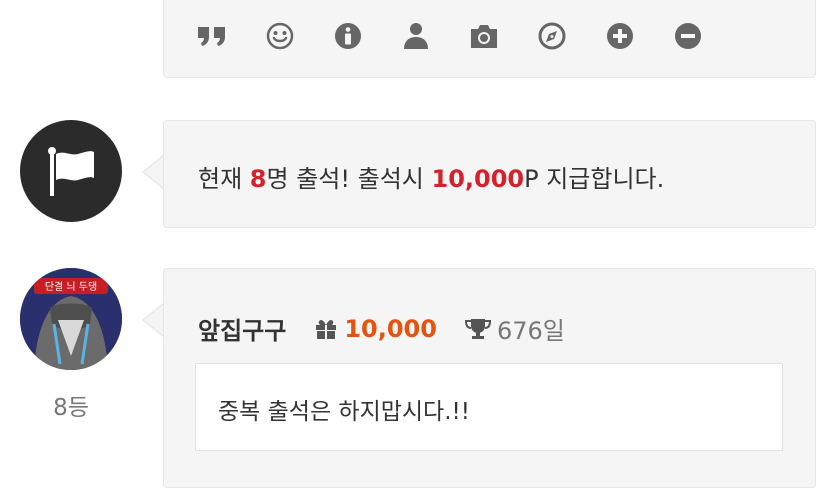  I want to click on comment-message: 중복 출석은 하지맙시다.!!, so click(344, 412).